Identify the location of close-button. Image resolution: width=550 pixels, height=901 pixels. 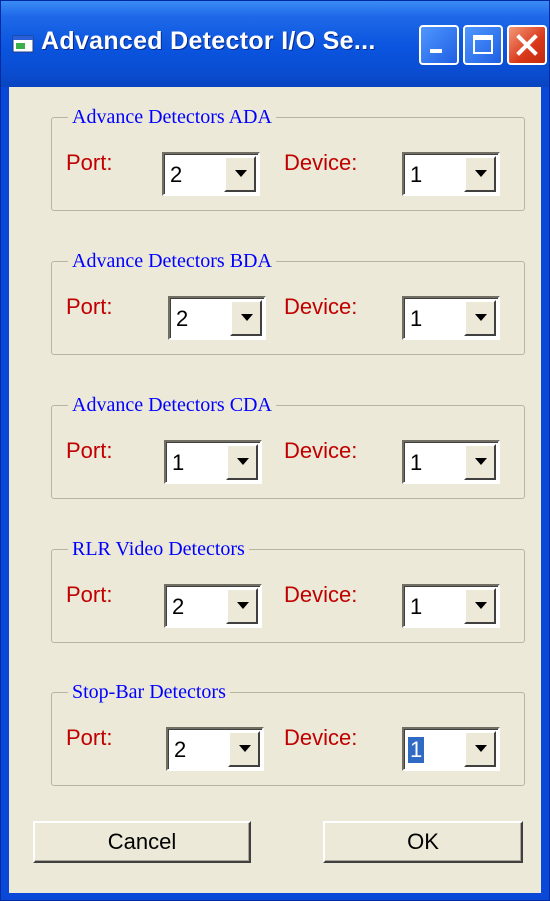
(527, 45).